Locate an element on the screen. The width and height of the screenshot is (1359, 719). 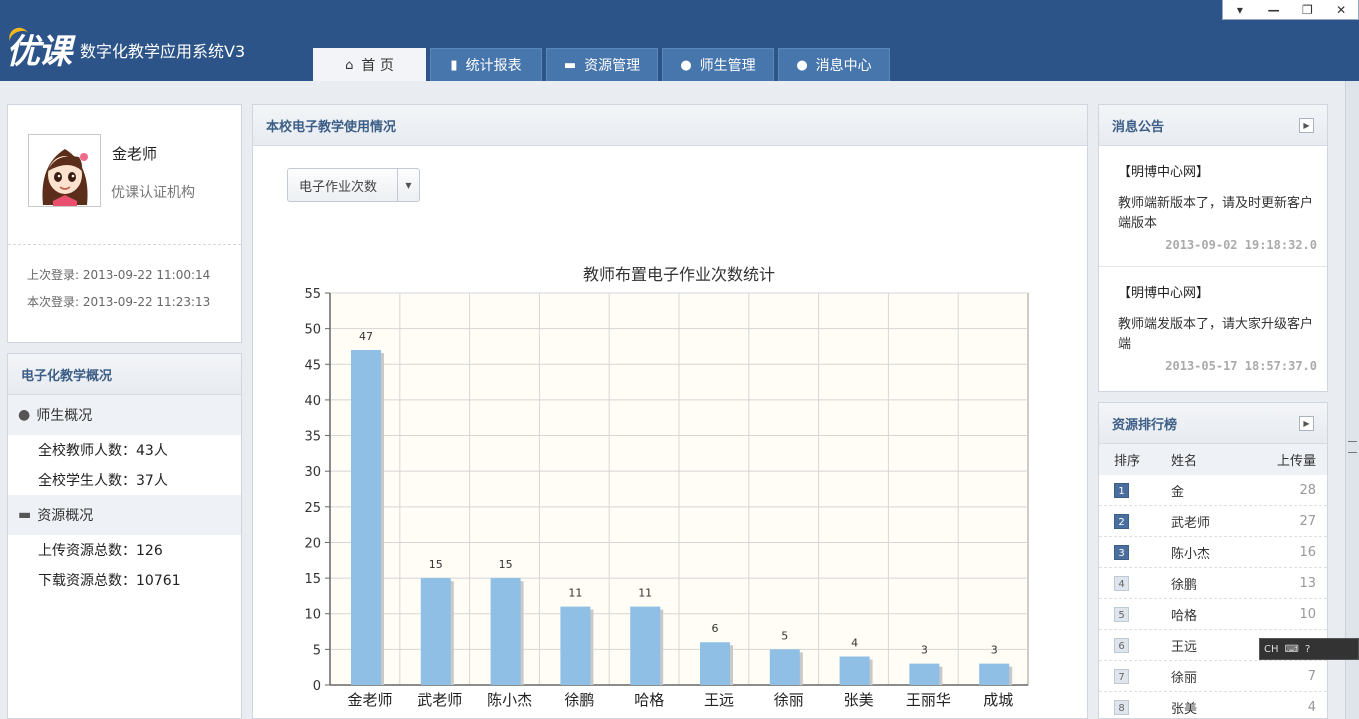
teacher-name: 金老师 is located at coordinates (135, 154).